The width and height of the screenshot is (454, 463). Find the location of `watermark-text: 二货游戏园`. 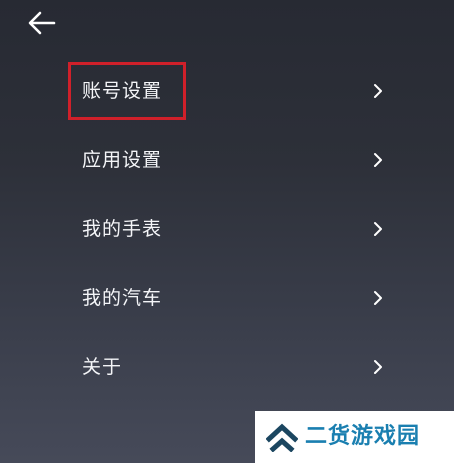

watermark-text: 二货游戏园 is located at coordinates (363, 436).